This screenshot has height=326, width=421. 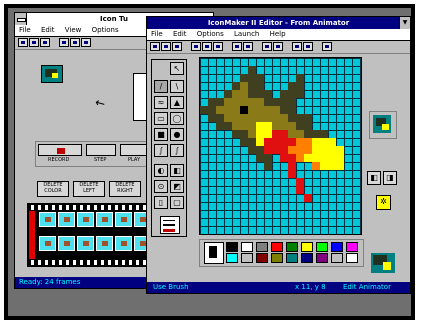 I want to click on record-button, so click(x=60, y=150).